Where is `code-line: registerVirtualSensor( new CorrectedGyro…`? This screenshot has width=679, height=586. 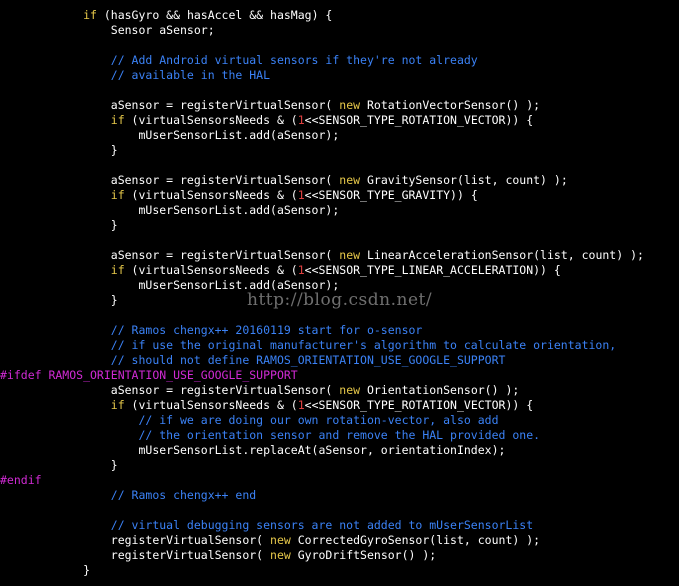 code-line: registerVirtualSensor( new CorrectedGyro… is located at coordinates (339, 540).